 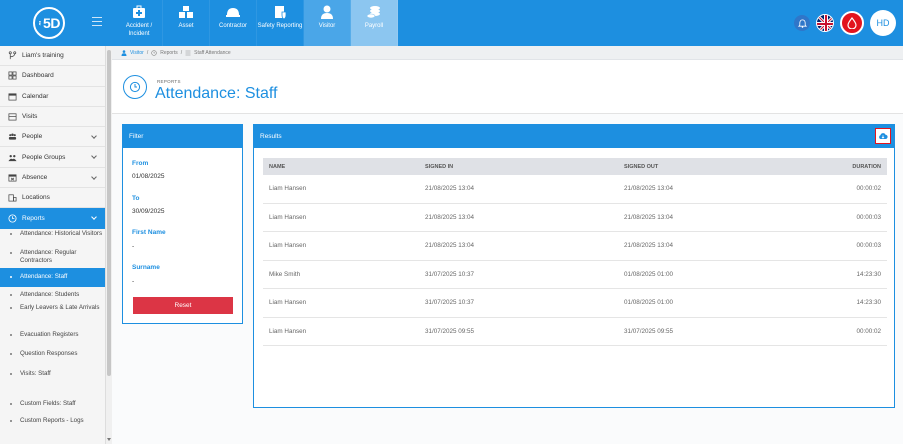 What do you see at coordinates (52, 294) in the screenshot?
I see `sidebar-subitem-attendance-students: Attendance: Students` at bounding box center [52, 294].